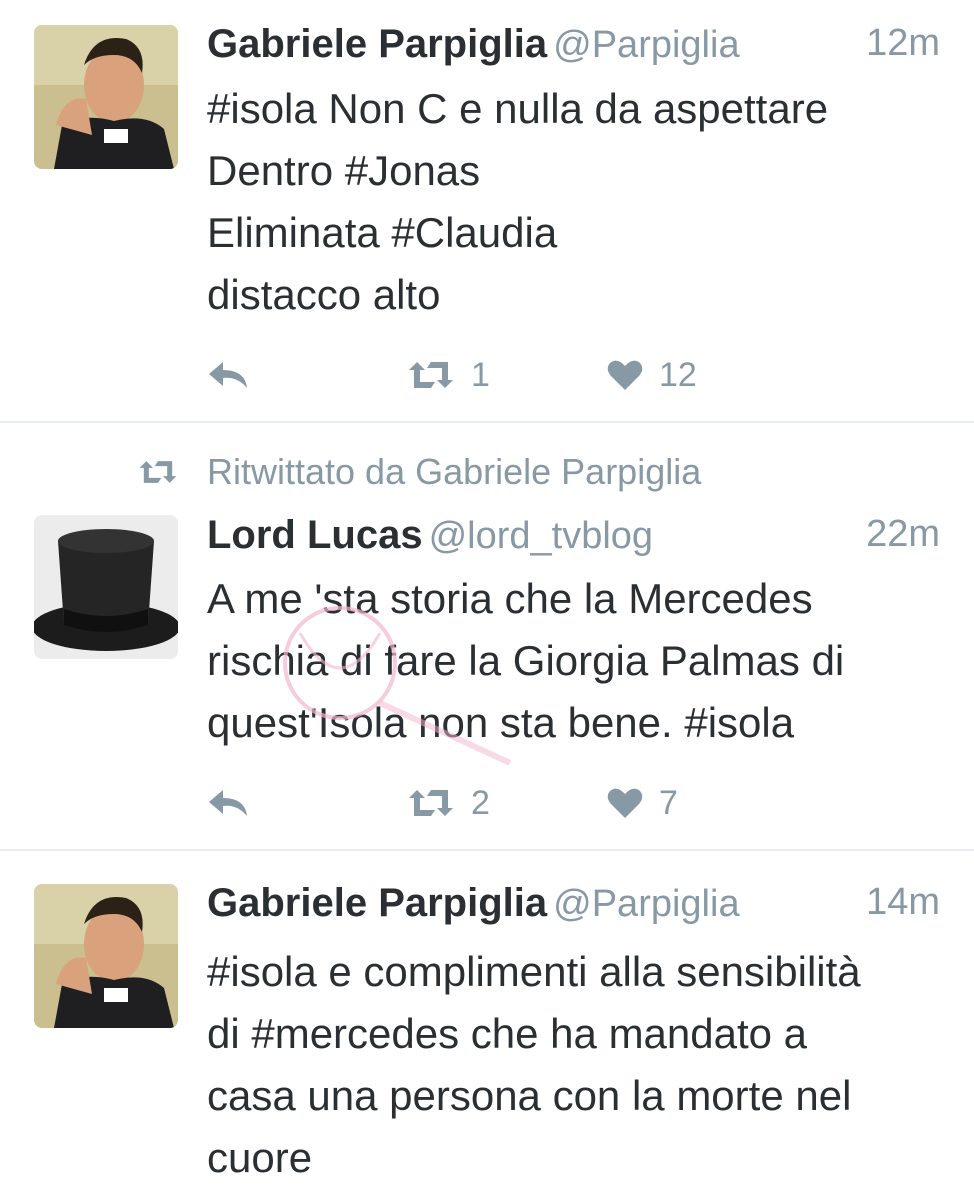 This screenshot has width=974, height=1200. I want to click on tweet-actions: 2 7, so click(577, 803).